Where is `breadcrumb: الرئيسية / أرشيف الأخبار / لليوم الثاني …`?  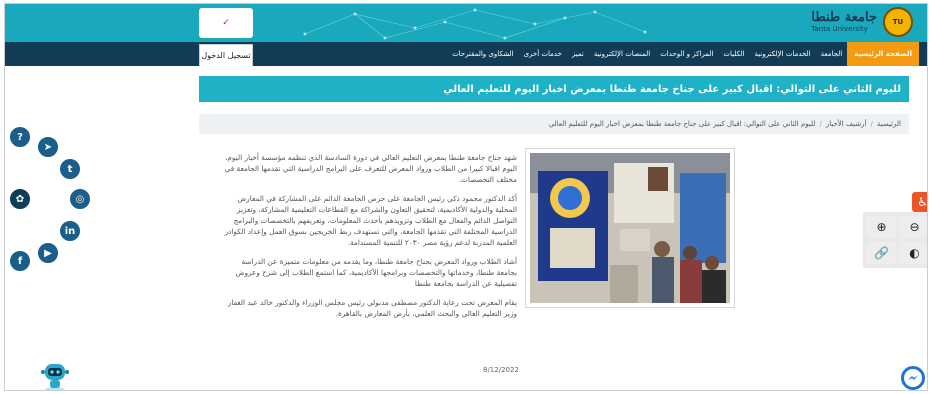 breadcrumb: الرئيسية / أرشيف الأخبار / لليوم الثاني … is located at coordinates (554, 124).